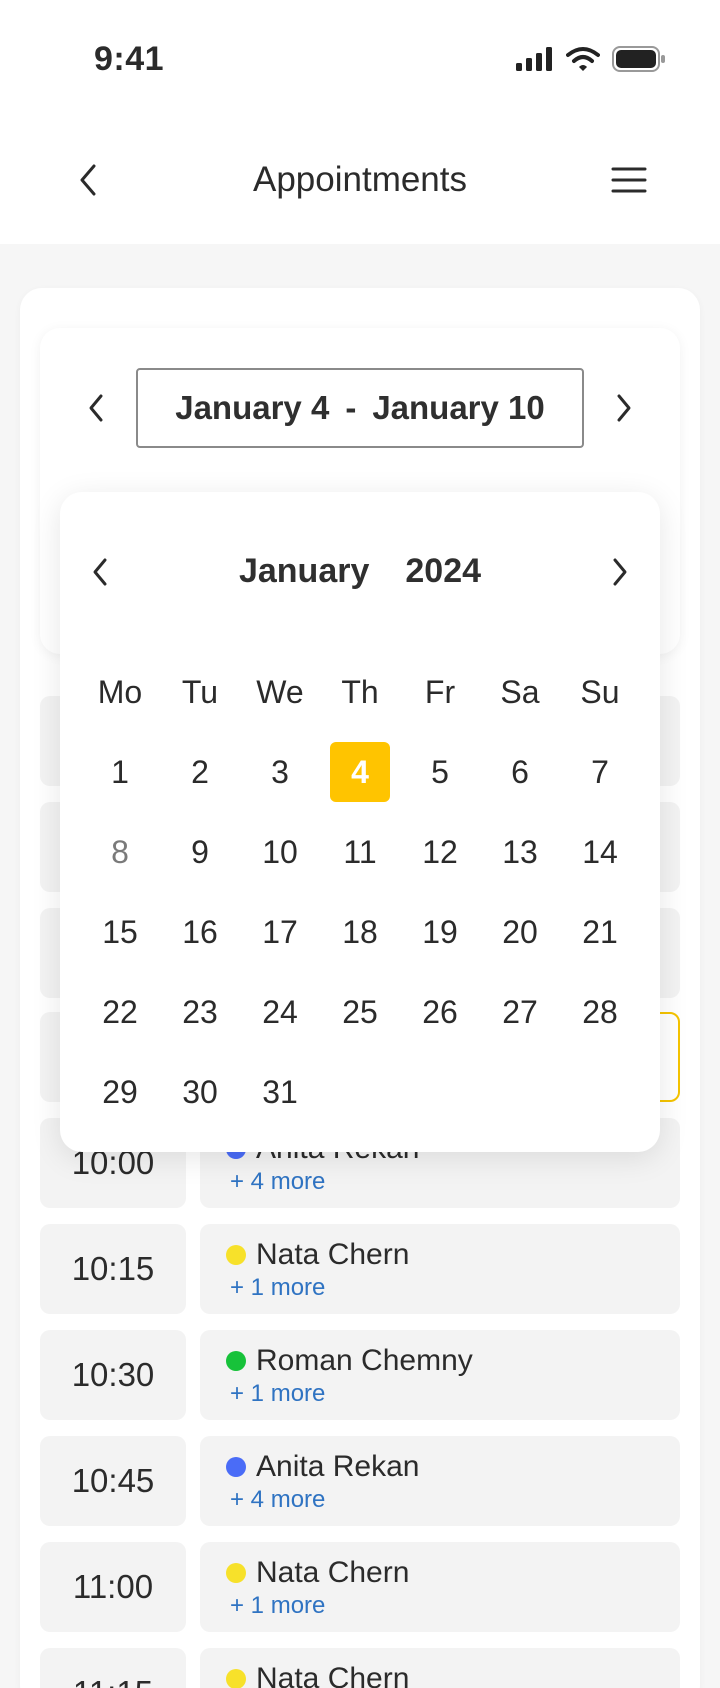  I want to click on next-month-button, so click(620, 572).